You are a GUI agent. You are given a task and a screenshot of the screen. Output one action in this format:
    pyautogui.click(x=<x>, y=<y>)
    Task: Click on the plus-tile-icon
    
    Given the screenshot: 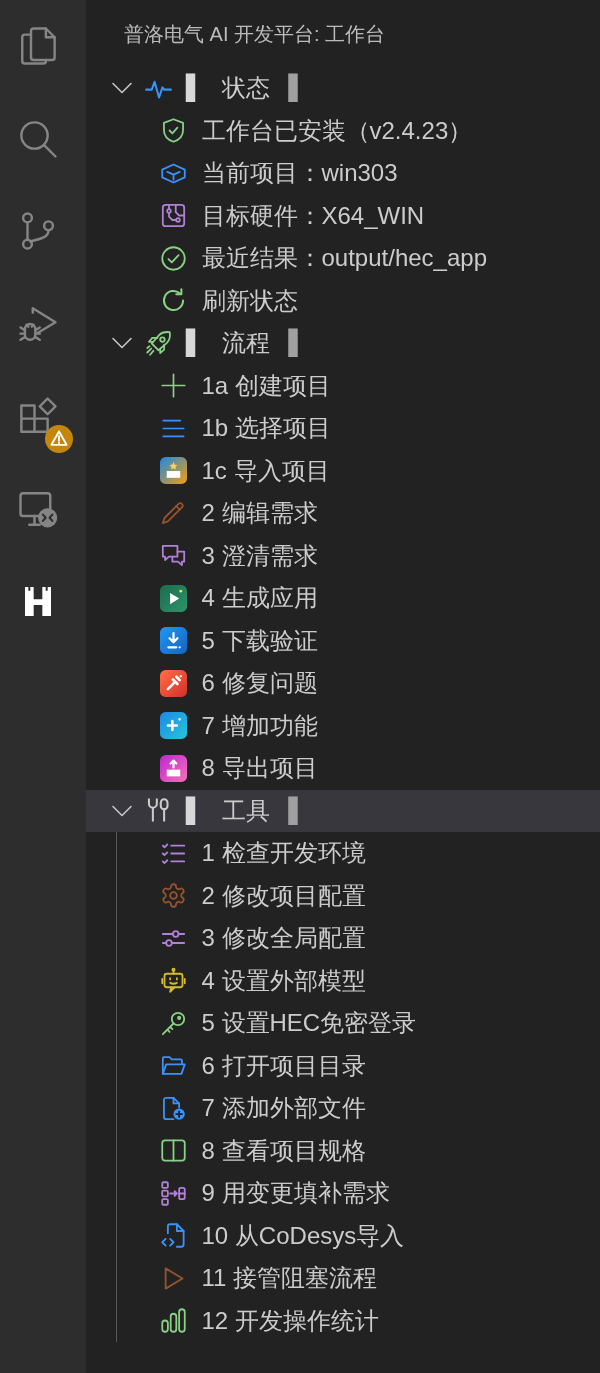 What is the action you would take?
    pyautogui.click(x=173, y=726)
    